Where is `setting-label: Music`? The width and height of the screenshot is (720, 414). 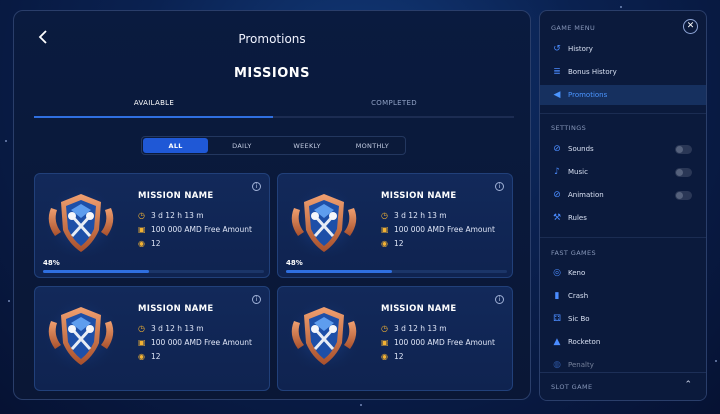 setting-label: Music is located at coordinates (578, 172).